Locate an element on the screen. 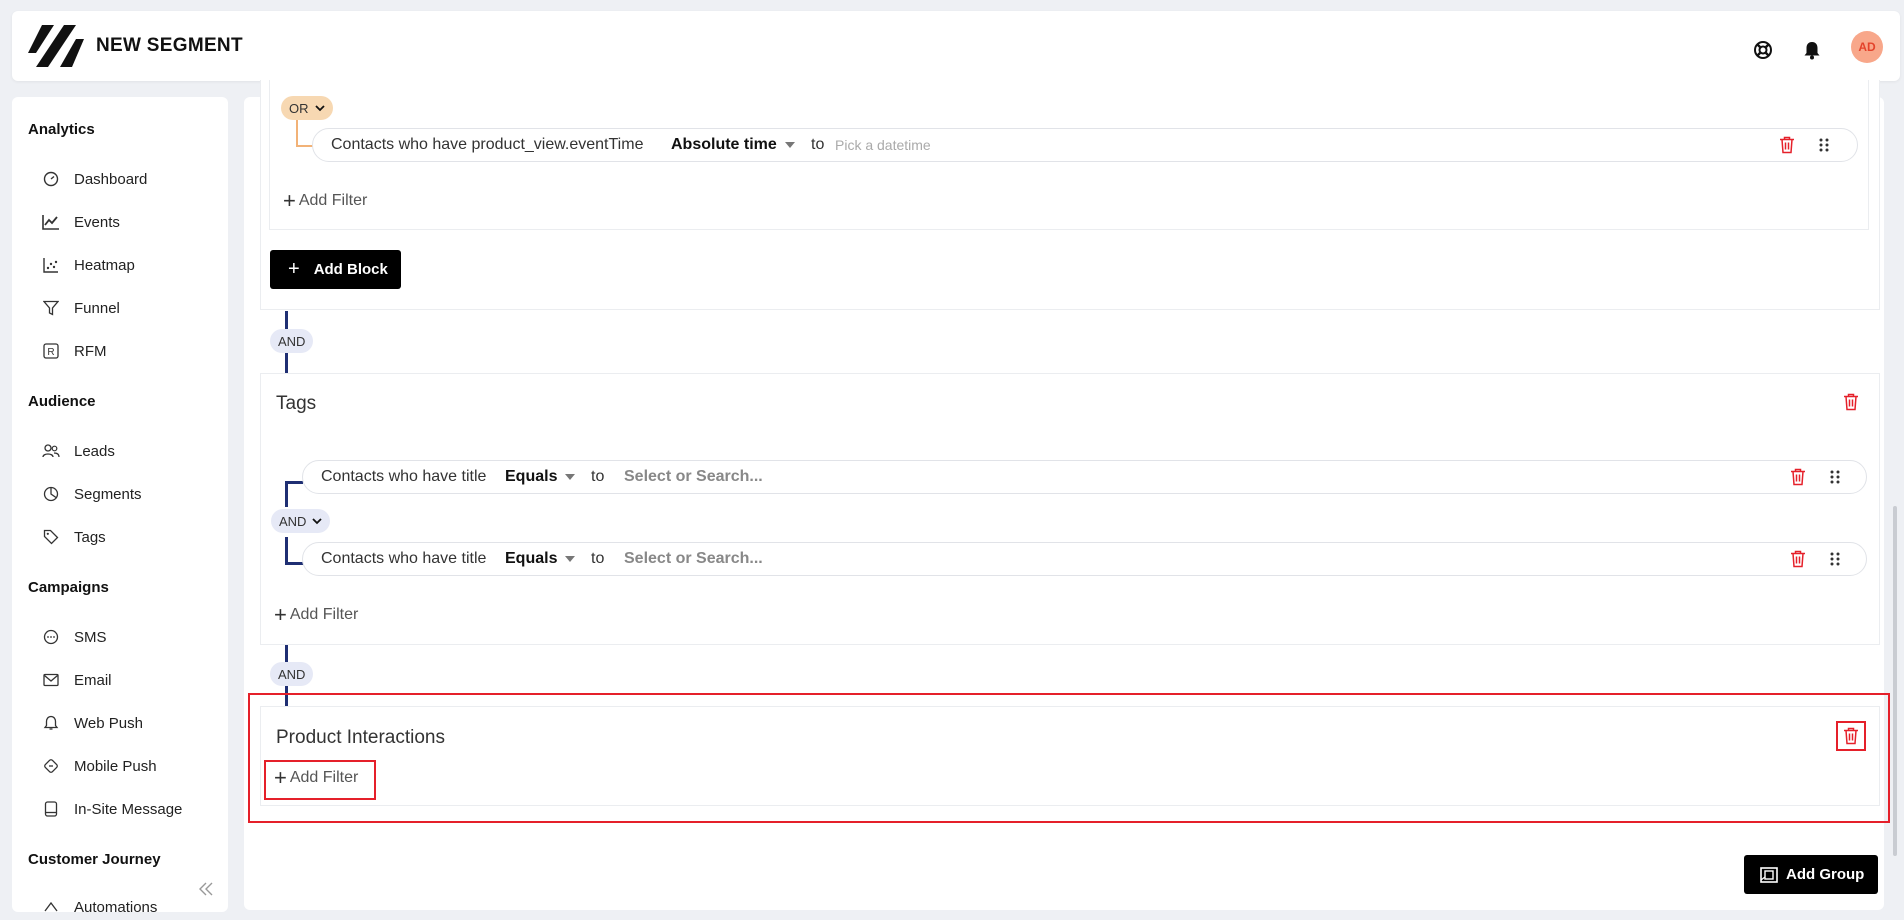 Image resolution: width=1904 pixels, height=920 pixels. rfm-icon: R is located at coordinates (51, 351).